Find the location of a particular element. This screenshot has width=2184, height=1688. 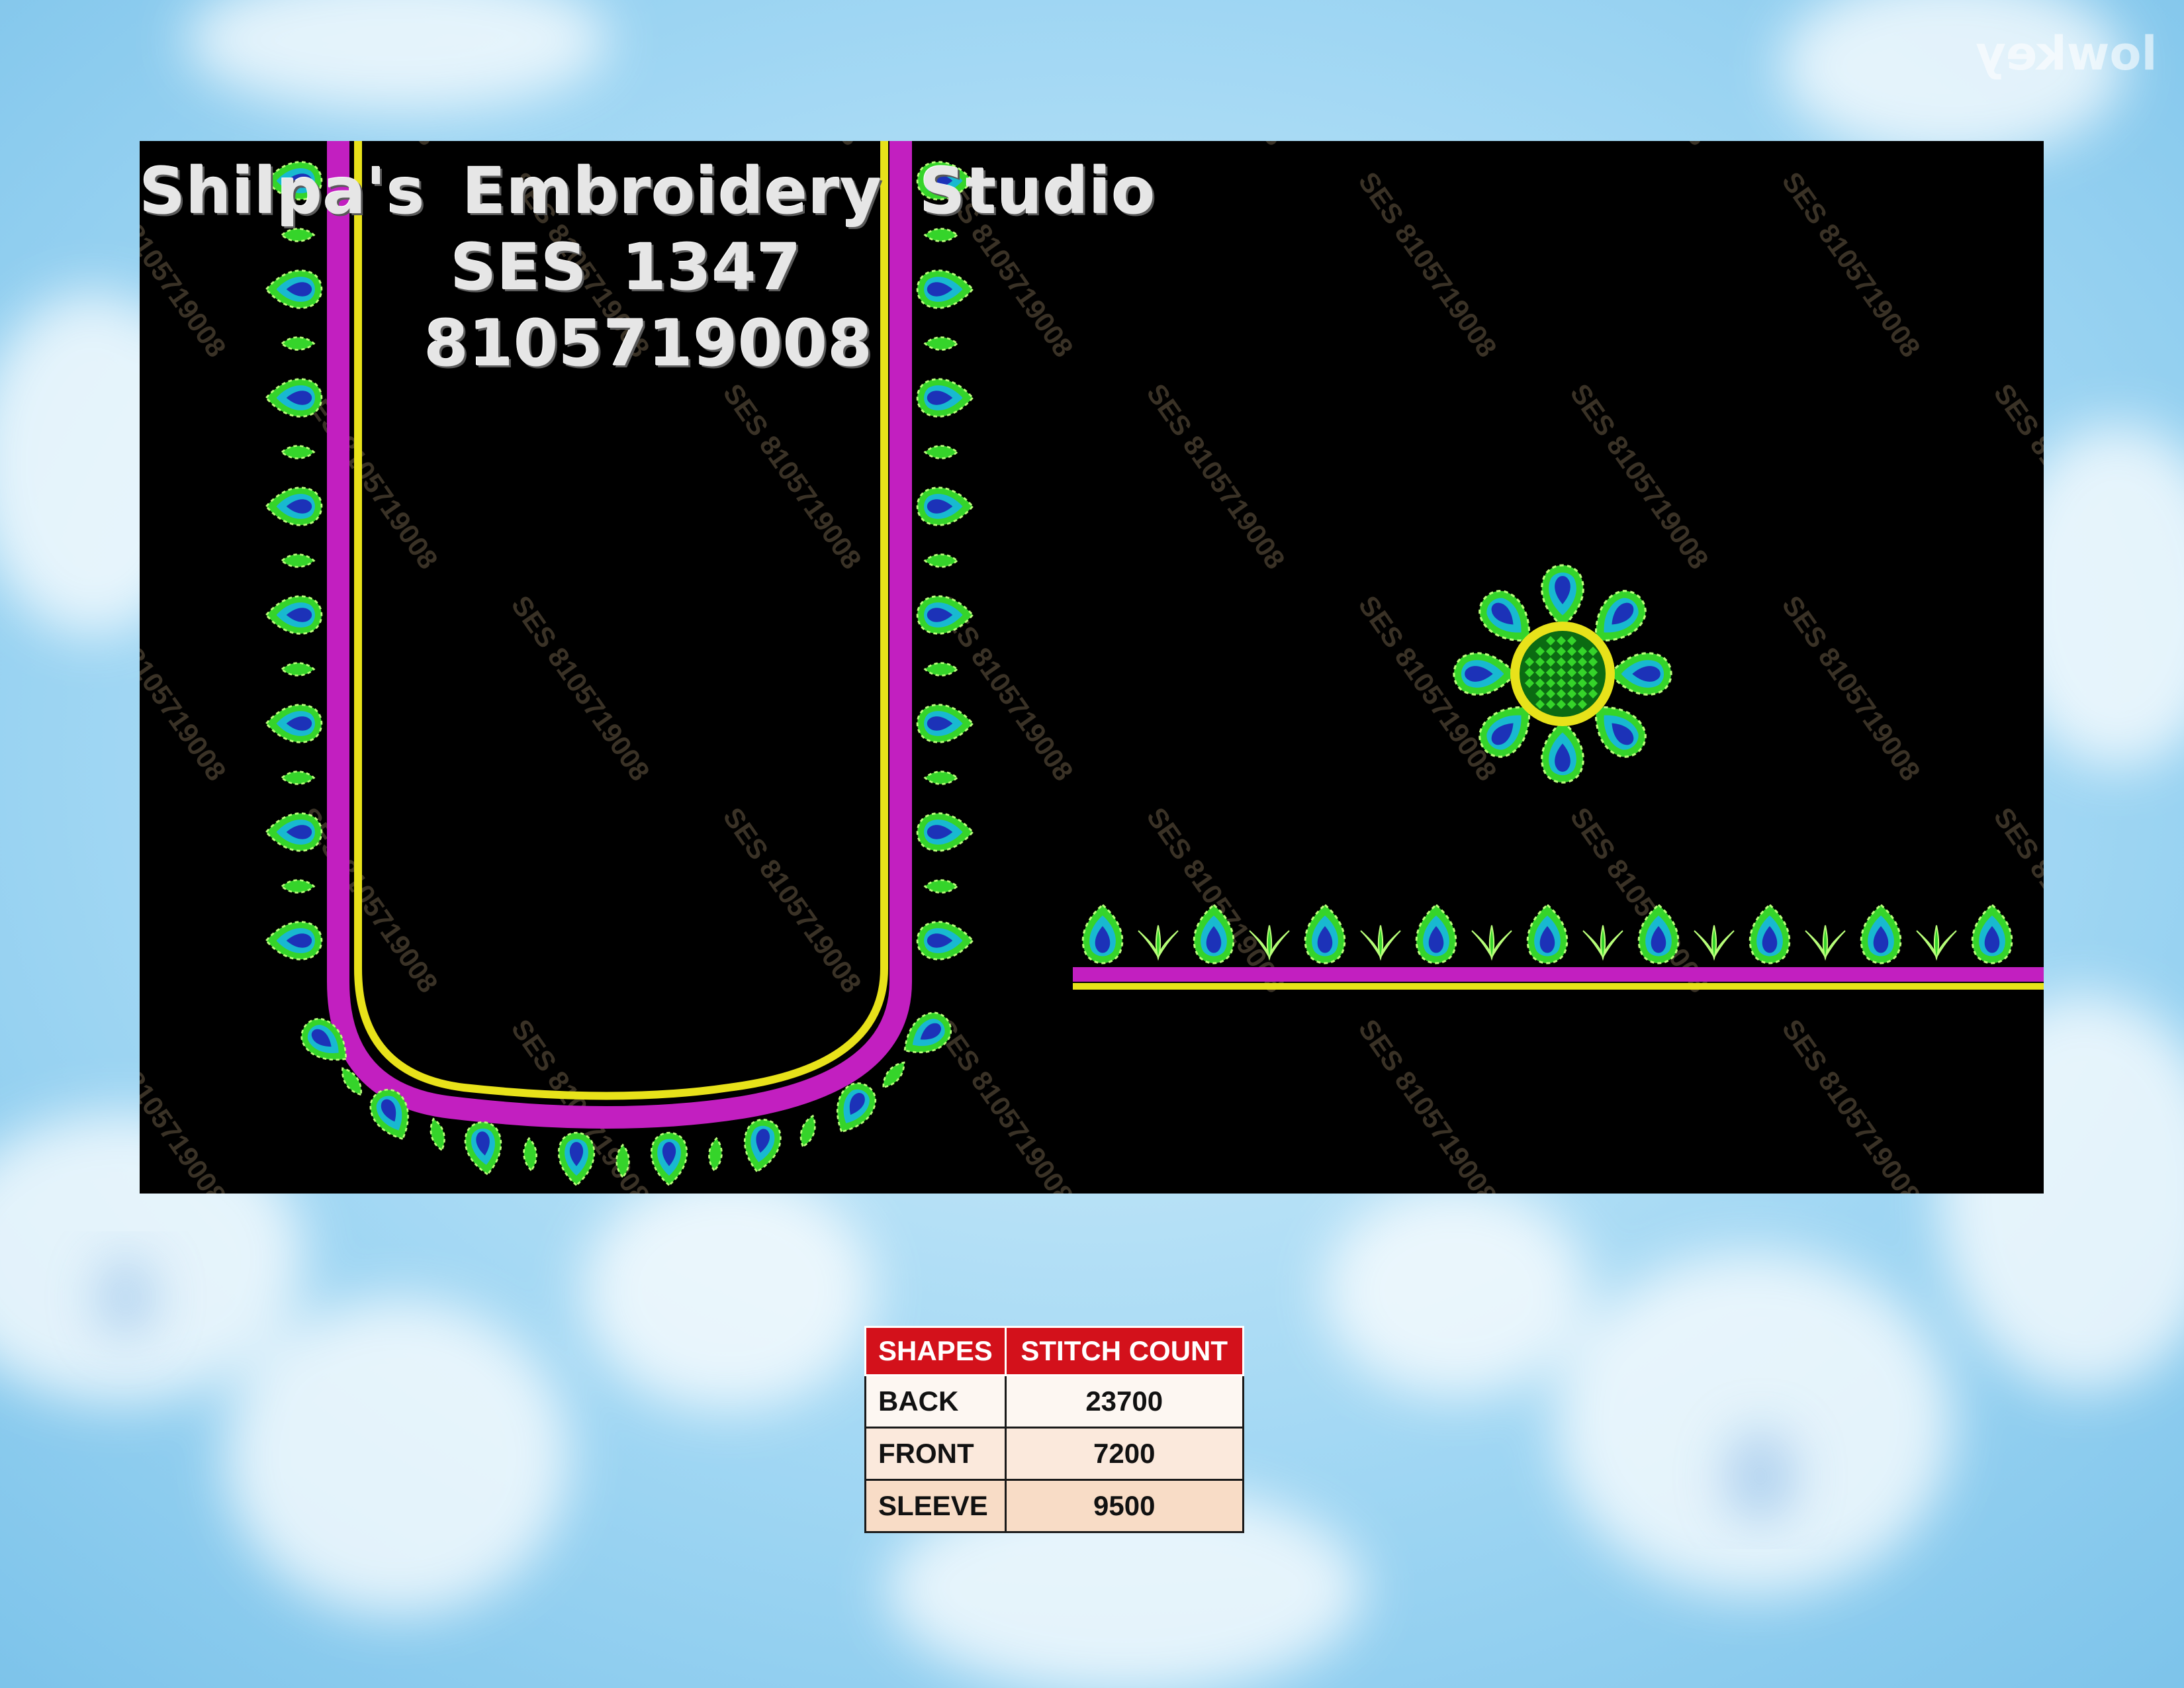

table-row: BACK 23700 is located at coordinates (1054, 1401).